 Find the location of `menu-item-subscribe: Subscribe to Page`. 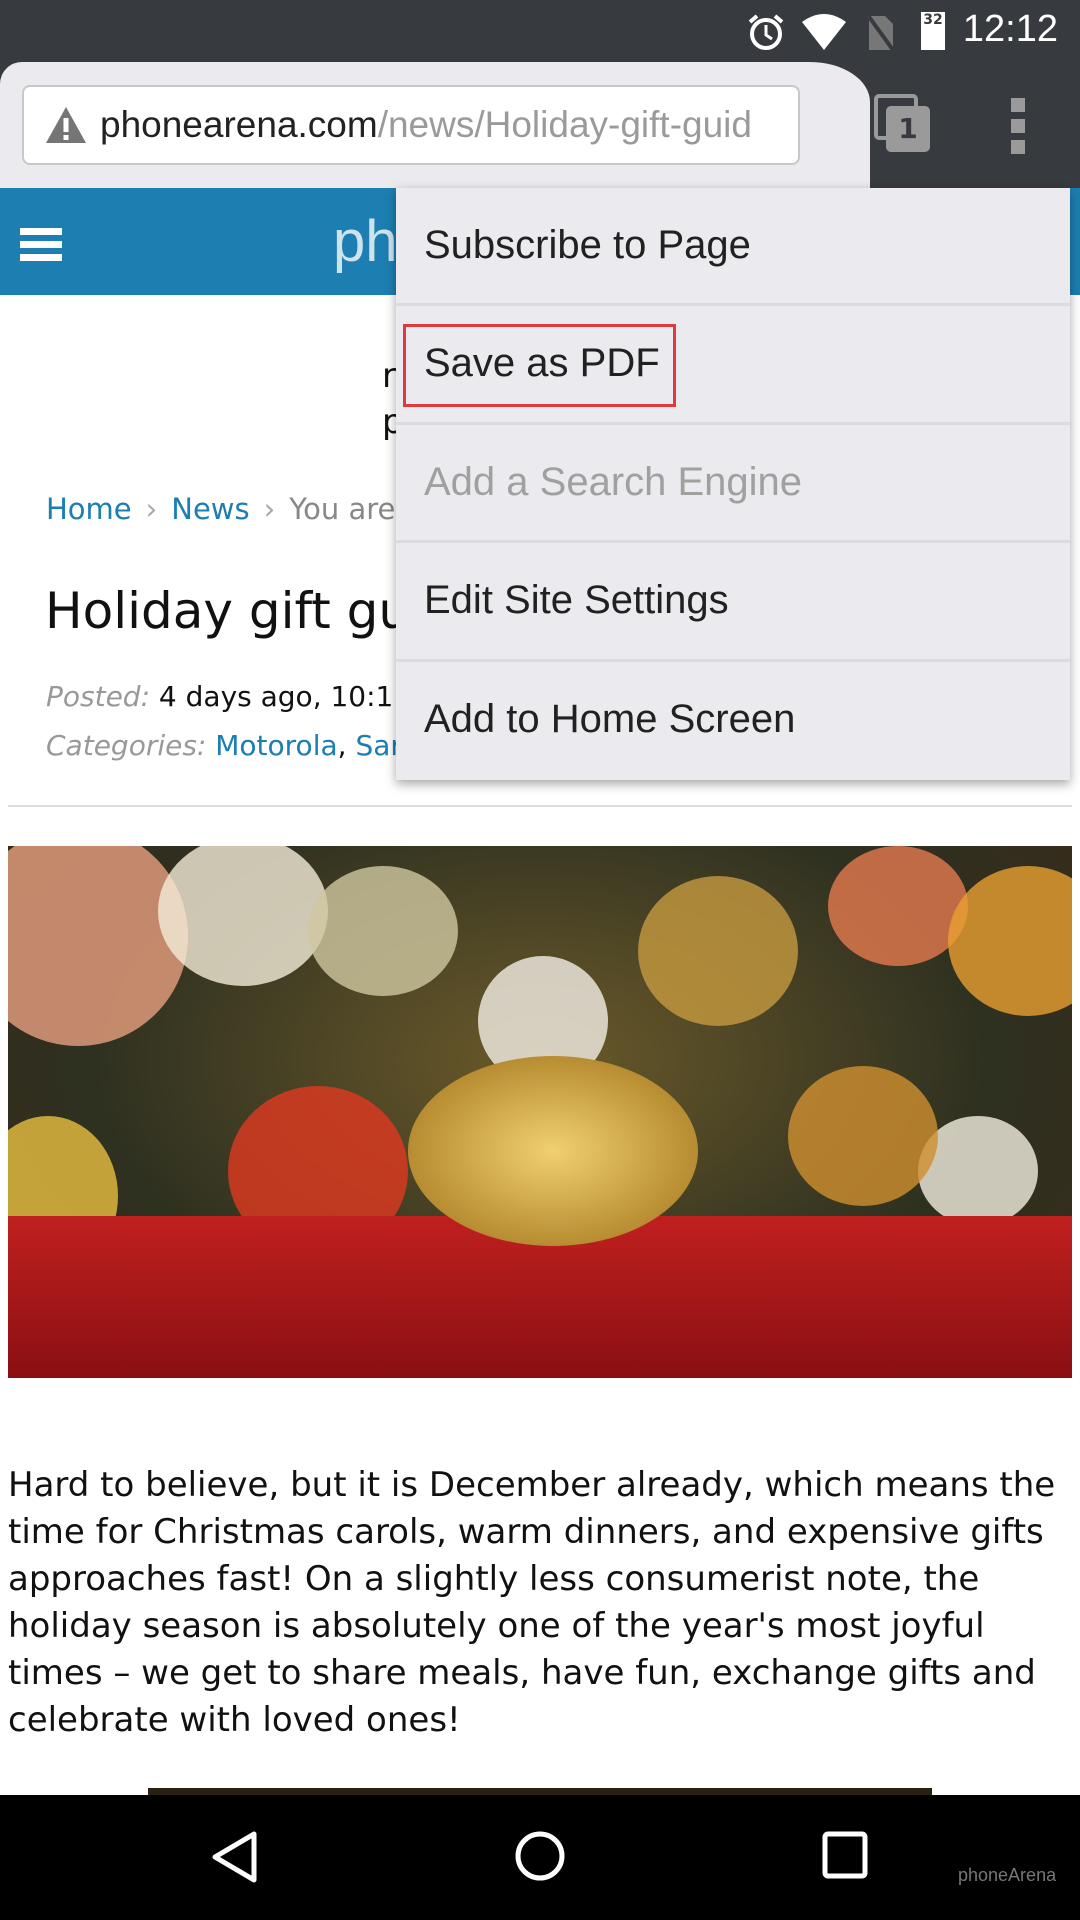

menu-item-subscribe: Subscribe to Page is located at coordinates (733, 247).